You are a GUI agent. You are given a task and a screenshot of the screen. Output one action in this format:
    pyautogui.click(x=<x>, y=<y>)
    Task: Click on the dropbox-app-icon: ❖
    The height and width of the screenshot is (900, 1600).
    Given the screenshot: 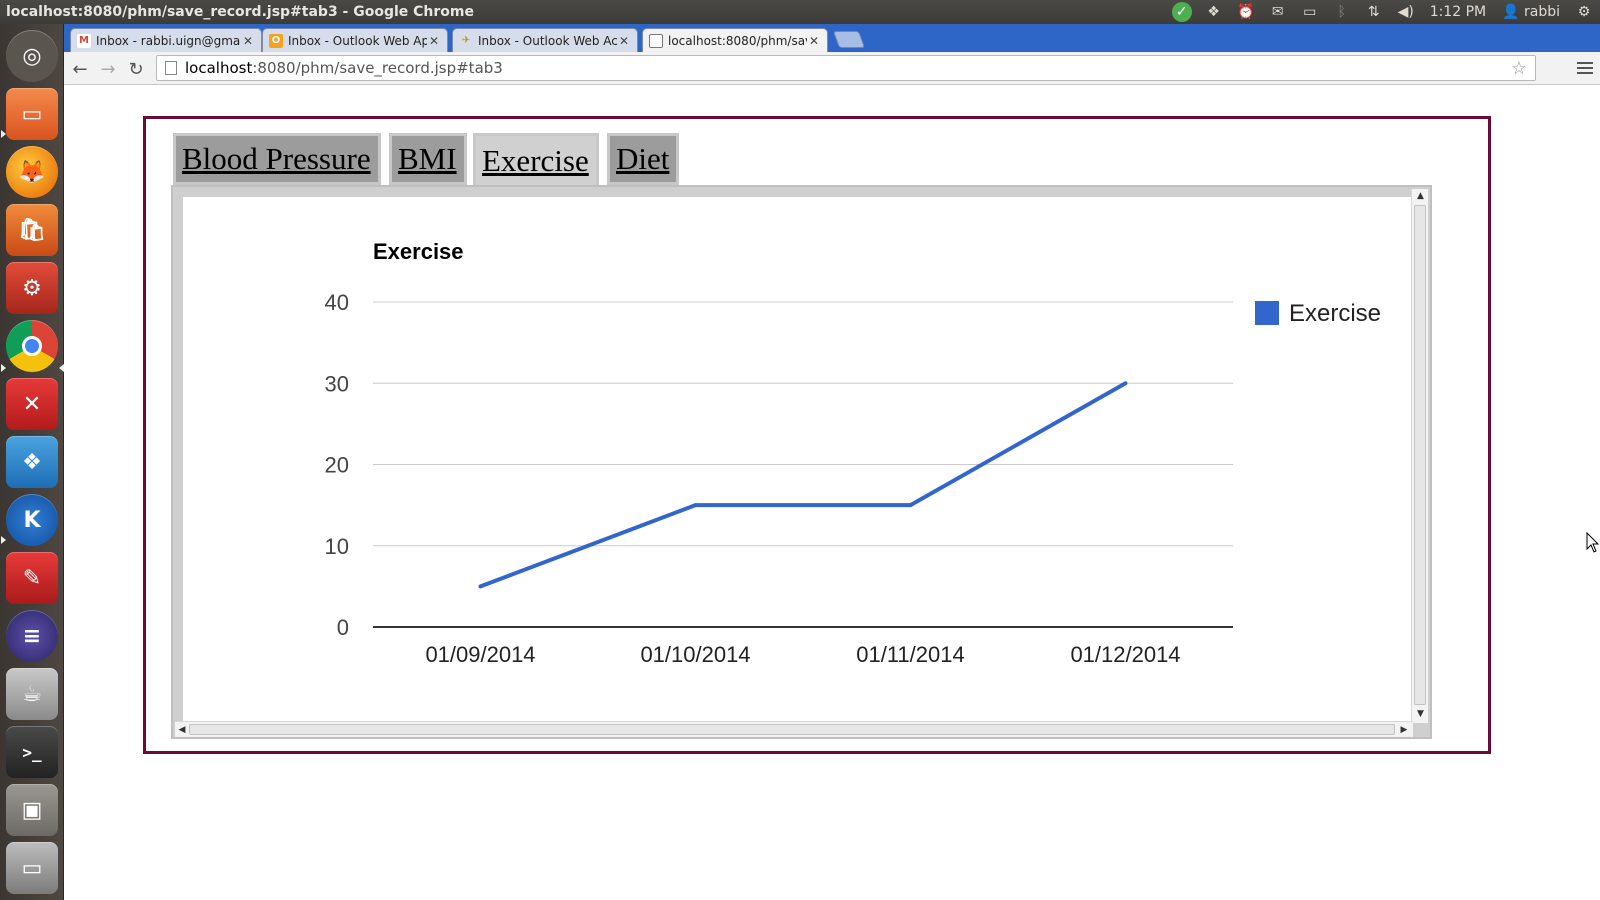 What is the action you would take?
    pyautogui.click(x=32, y=462)
    